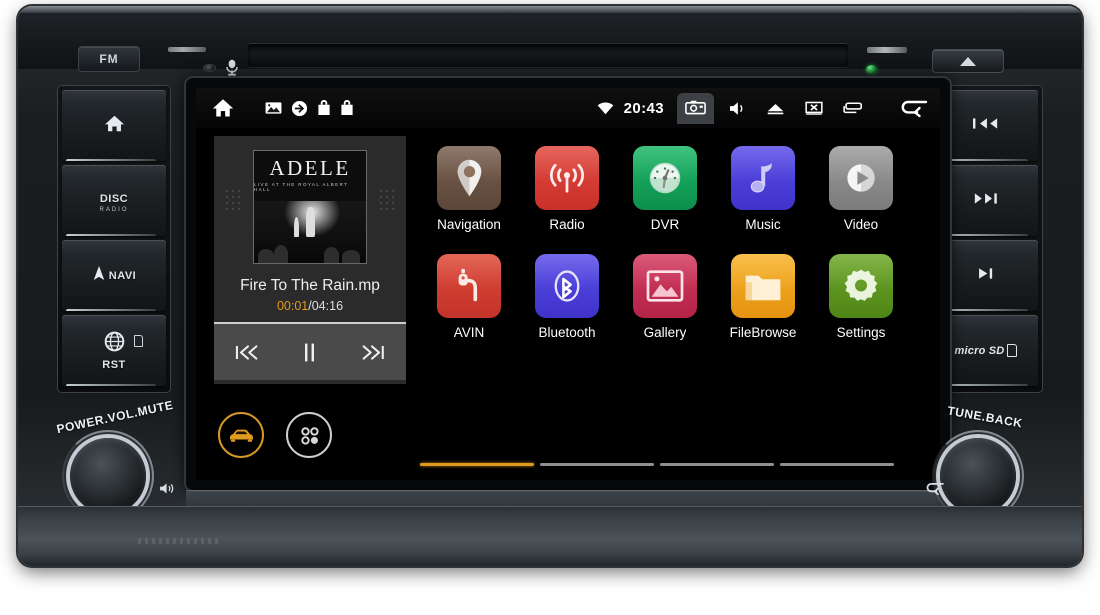  Describe the element at coordinates (232, 68) in the screenshot. I see `microphone-icon` at that location.